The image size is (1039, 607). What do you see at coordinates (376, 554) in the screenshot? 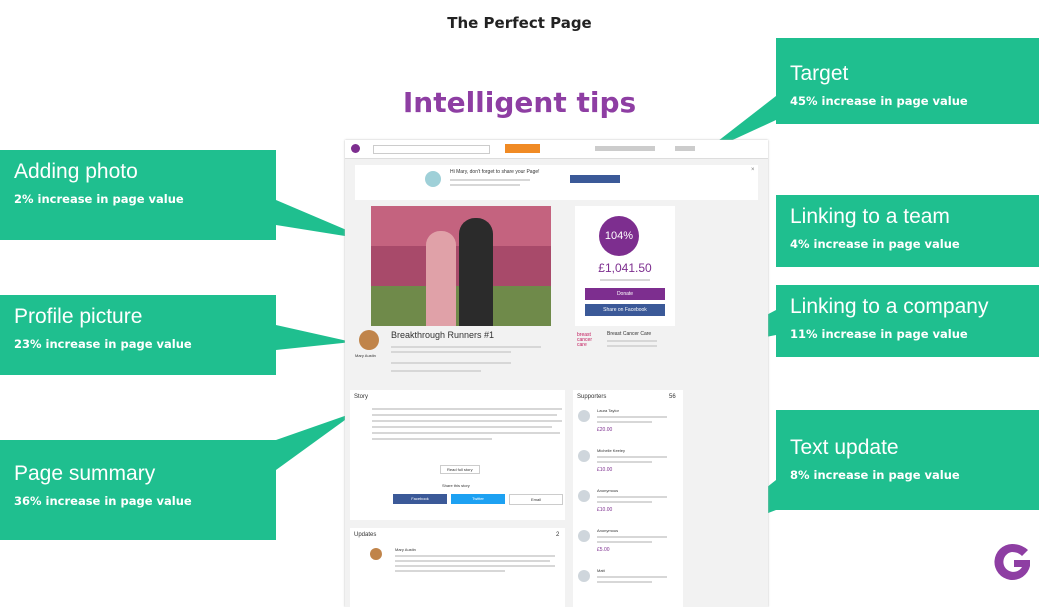
I see `update-avatar` at bounding box center [376, 554].